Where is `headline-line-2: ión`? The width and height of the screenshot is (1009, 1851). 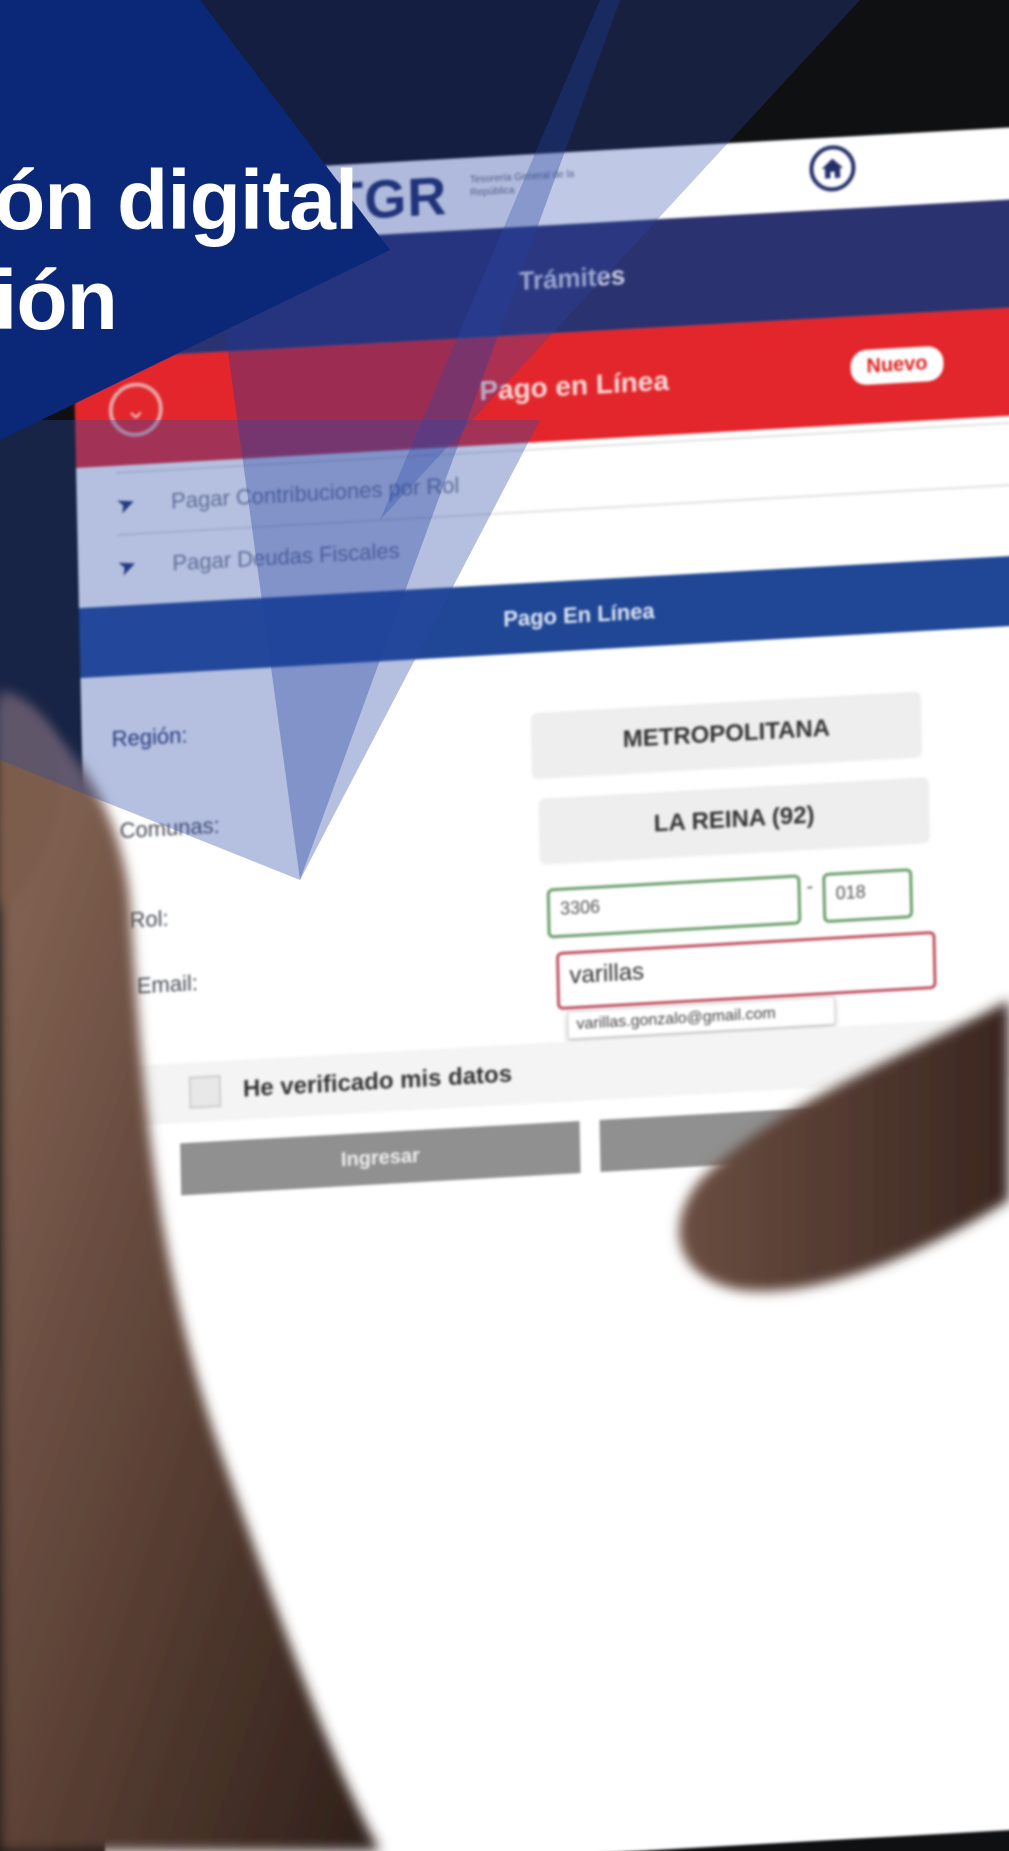 headline-line-2: ión is located at coordinates (59, 300).